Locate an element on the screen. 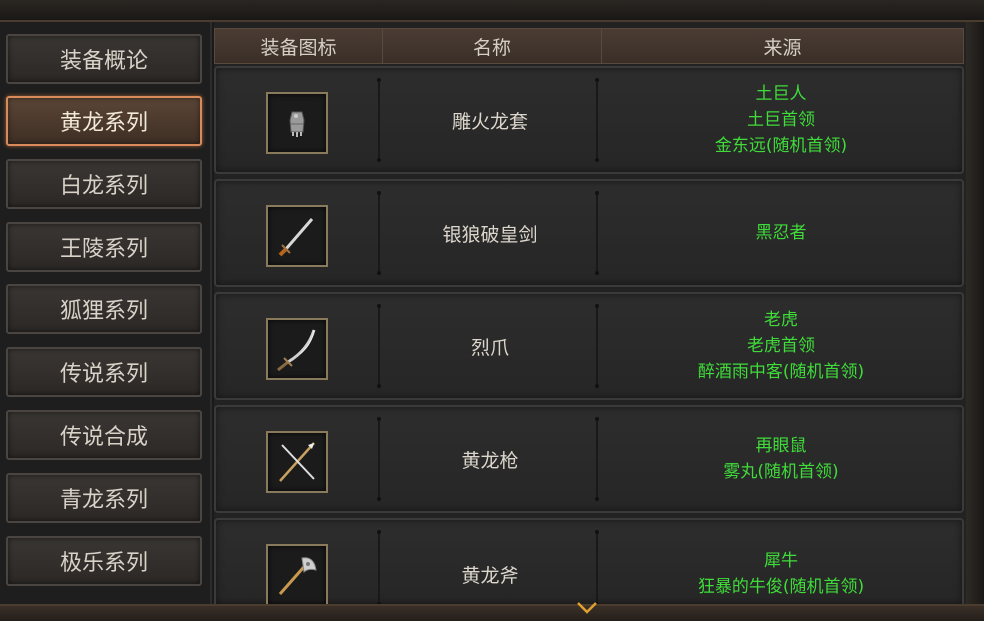 This screenshot has width=984, height=621. sidebar-item-bliss: 极乐系列 is located at coordinates (104, 561).